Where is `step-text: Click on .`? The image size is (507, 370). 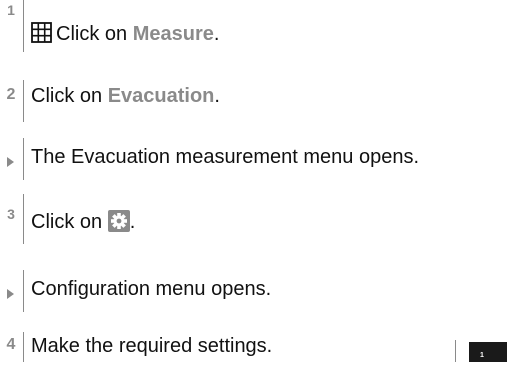
step-text: Click on . is located at coordinates (83, 224).